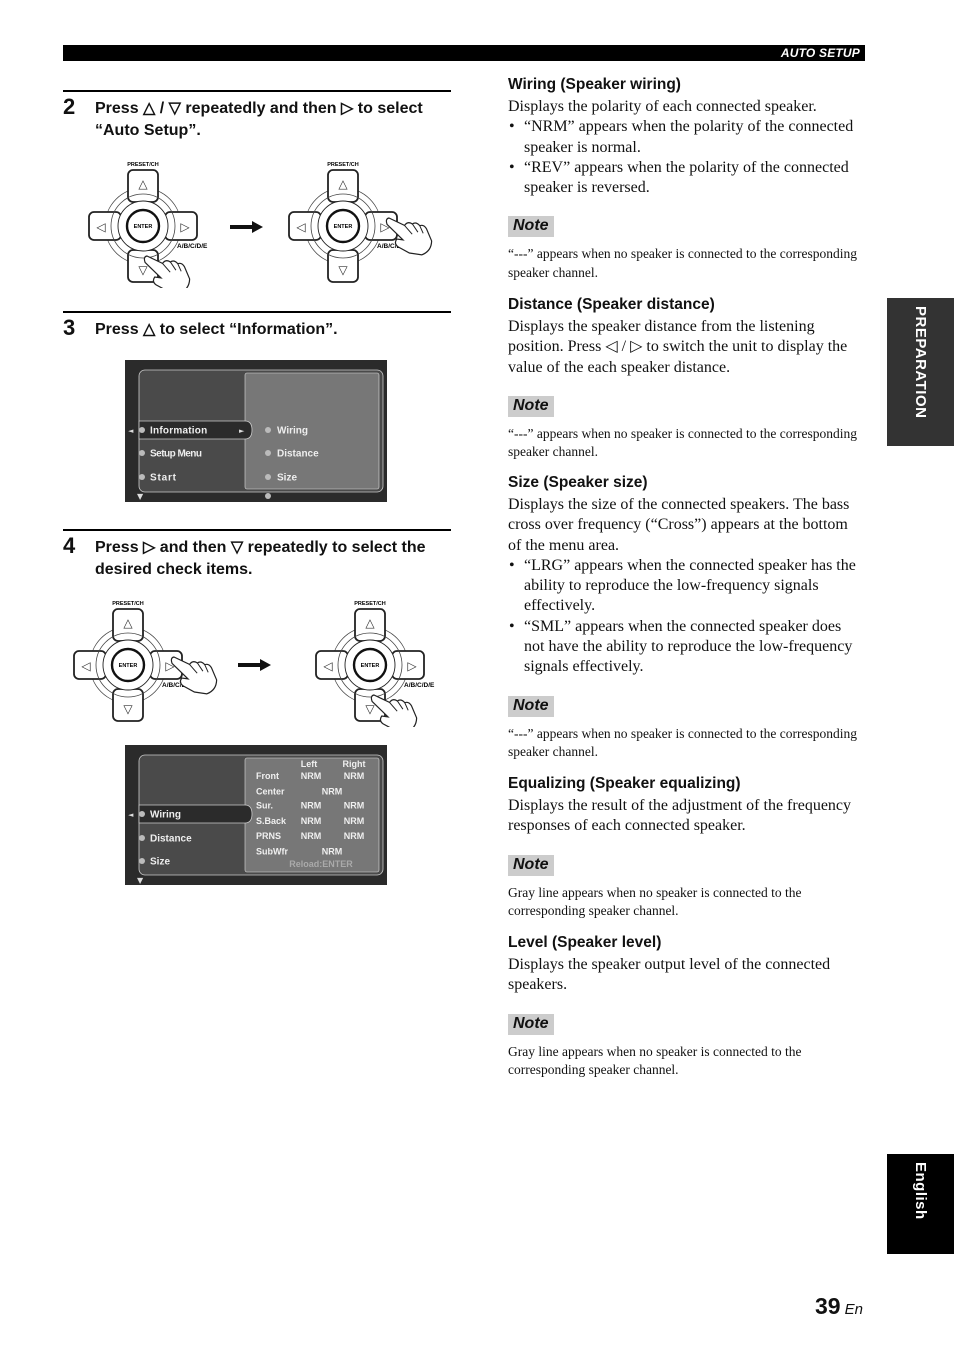 This screenshot has height=1348, width=954. Describe the element at coordinates (163, 478) in the screenshot. I see `osd-menu-item: Start` at that location.